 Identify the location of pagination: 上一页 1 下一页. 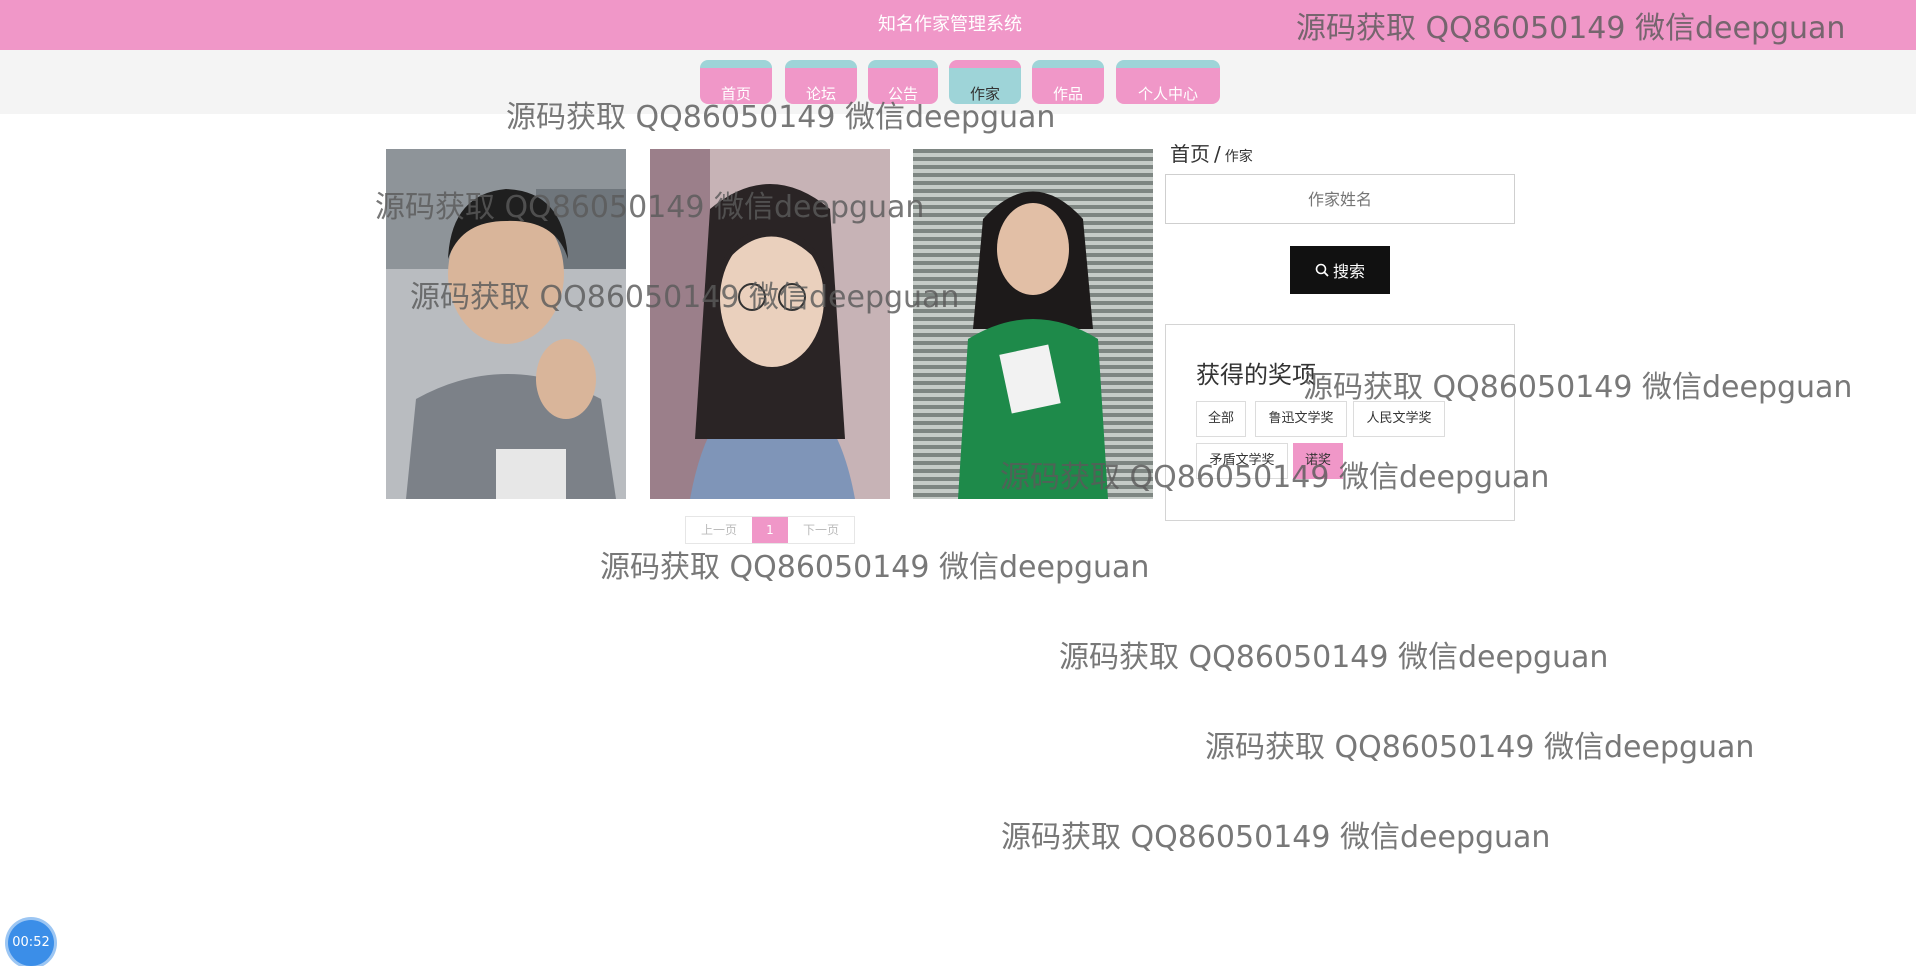
(770, 530).